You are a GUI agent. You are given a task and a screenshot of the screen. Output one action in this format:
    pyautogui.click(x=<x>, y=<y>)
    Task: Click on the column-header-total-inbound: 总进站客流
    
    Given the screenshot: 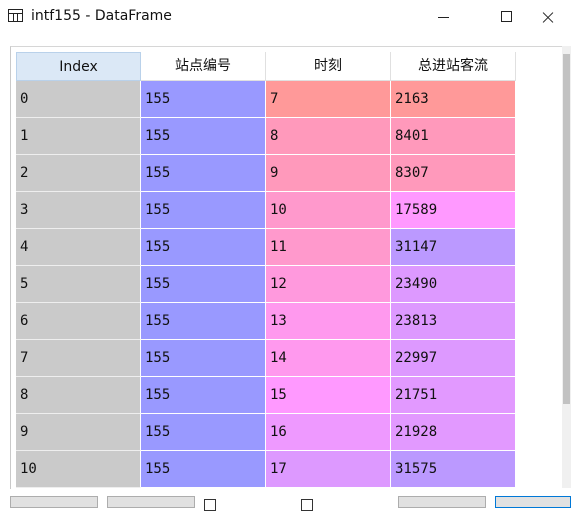 What is the action you would take?
    pyautogui.click(x=453, y=66)
    